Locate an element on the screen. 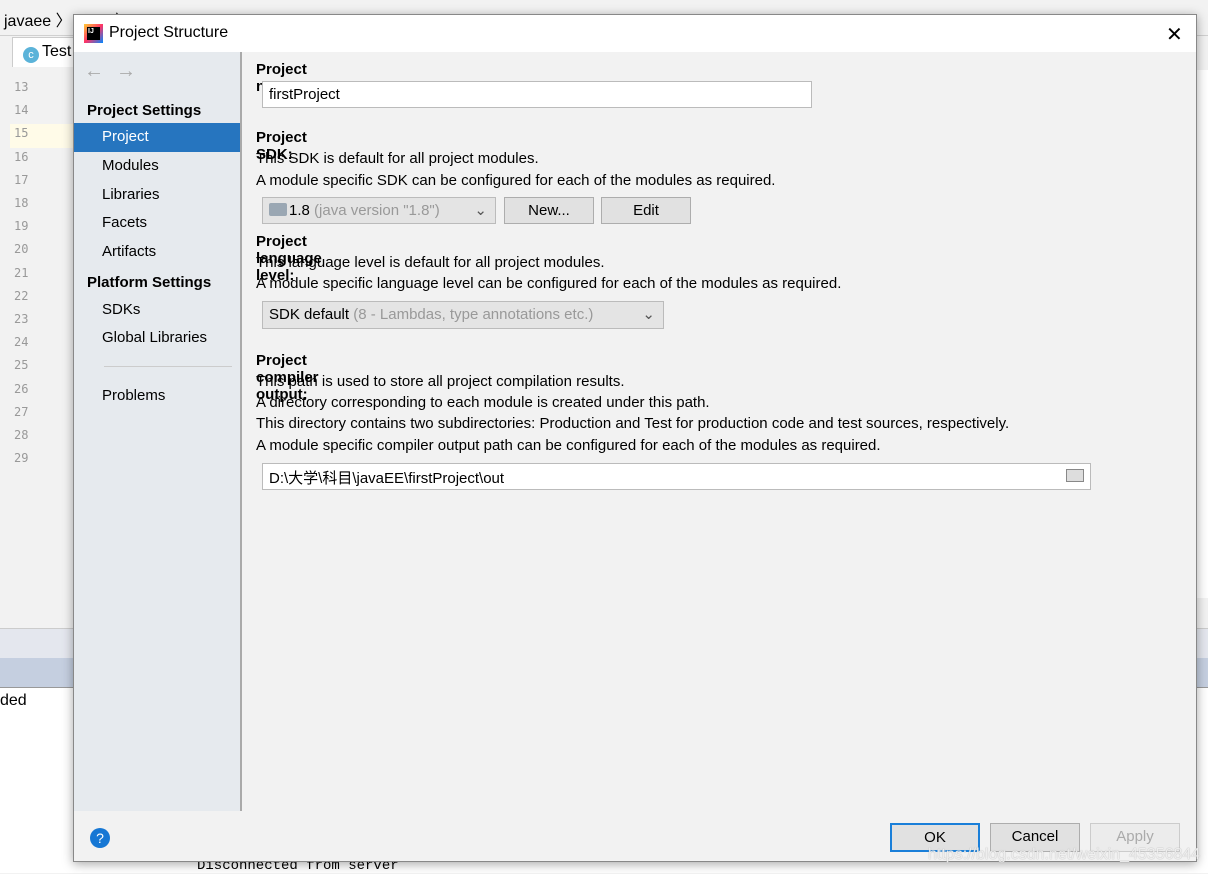  output-path: D:\大学\科目\javaEE\firstProject\out is located at coordinates (387, 478).